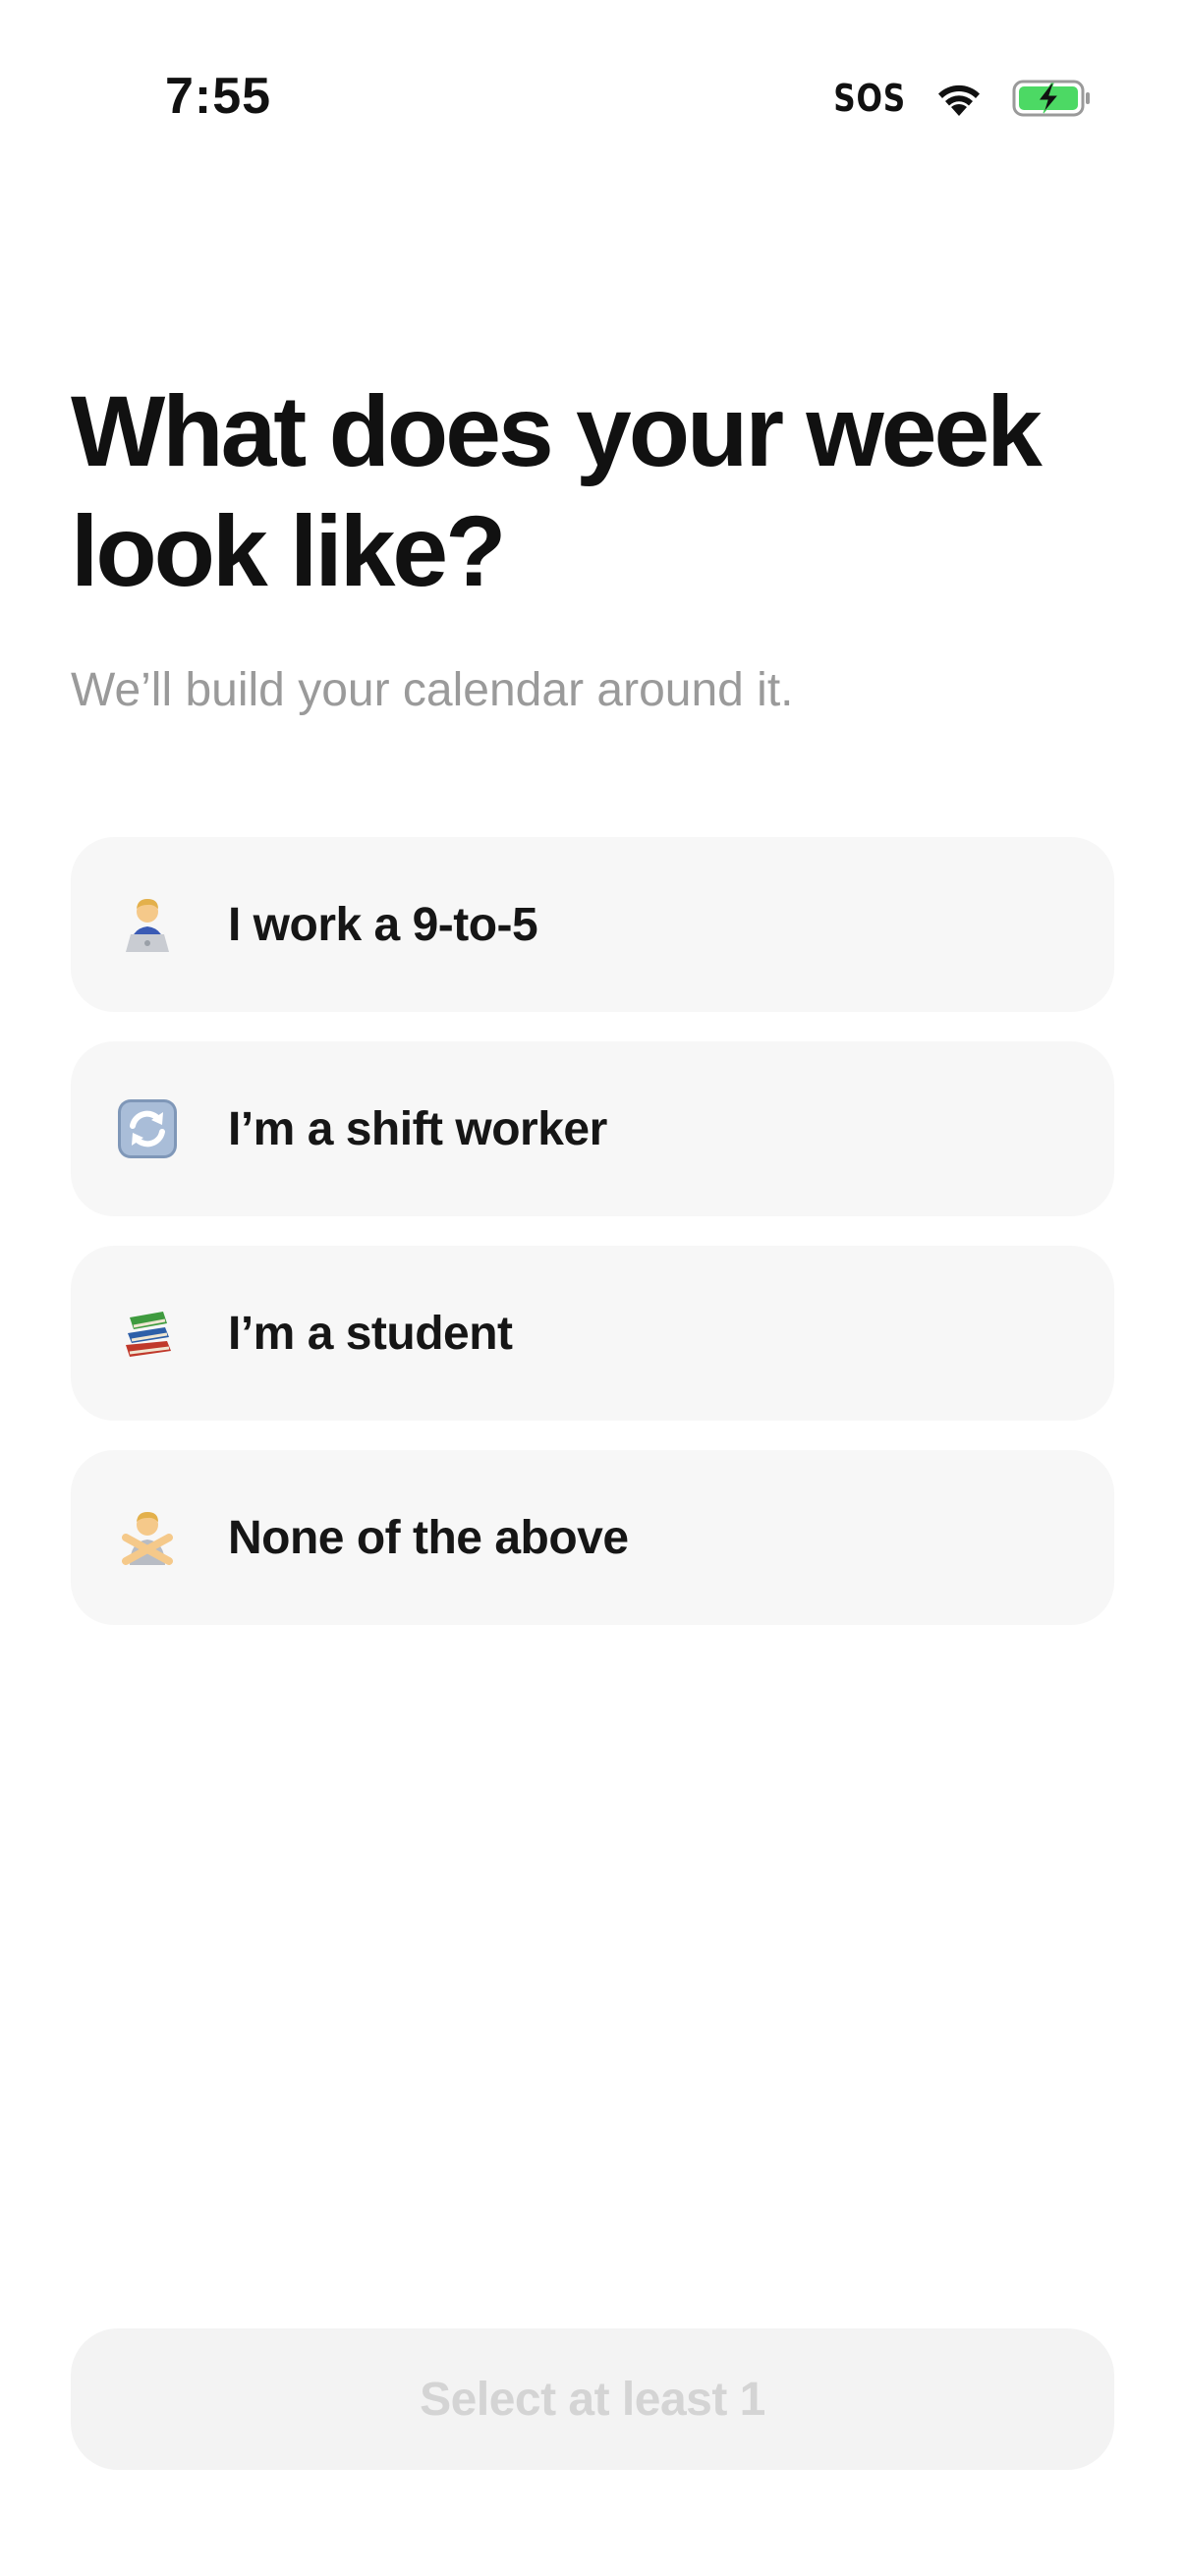  I want to click on battery-charging-icon, so click(1053, 98).